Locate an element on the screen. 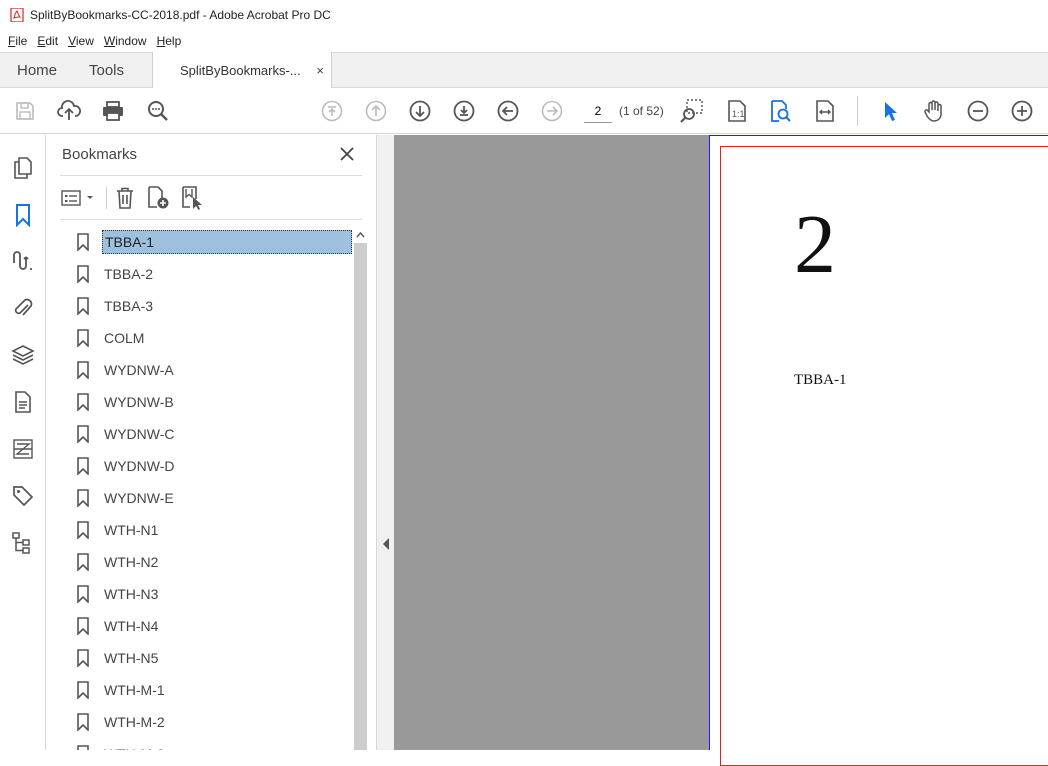 The image size is (1048, 766). tab-document: SplitByBookmarks-... × is located at coordinates (242, 70).